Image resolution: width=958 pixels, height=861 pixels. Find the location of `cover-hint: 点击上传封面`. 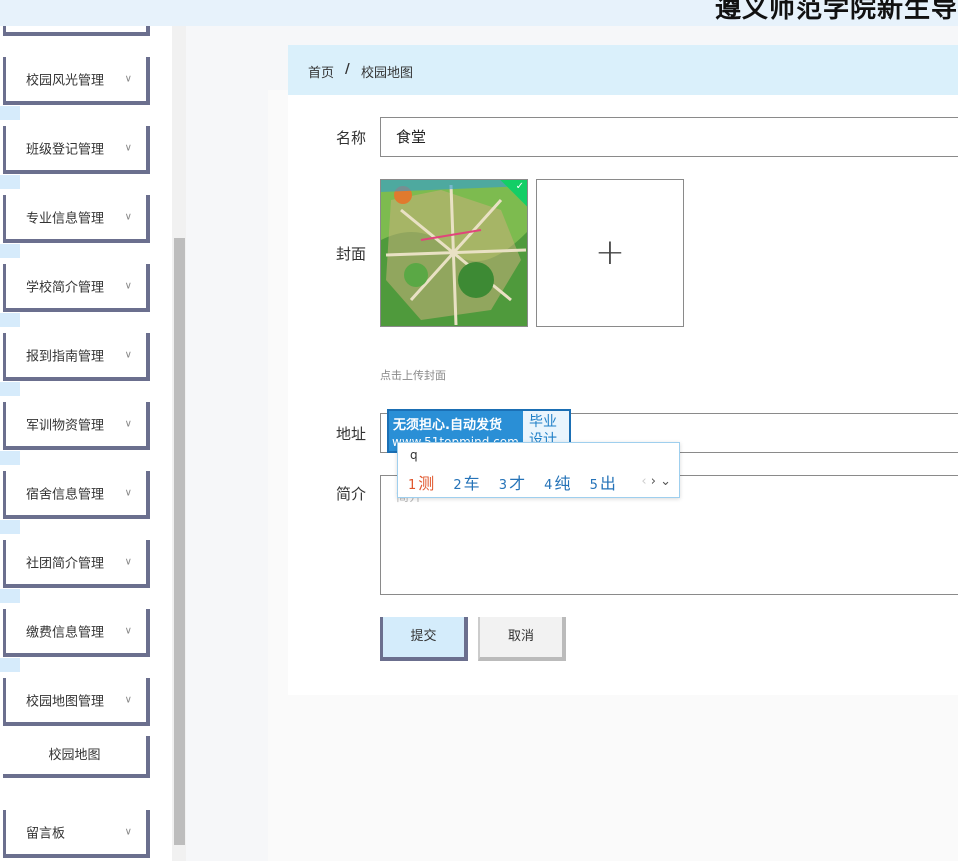

cover-hint: 点击上传封面 is located at coordinates (413, 375).